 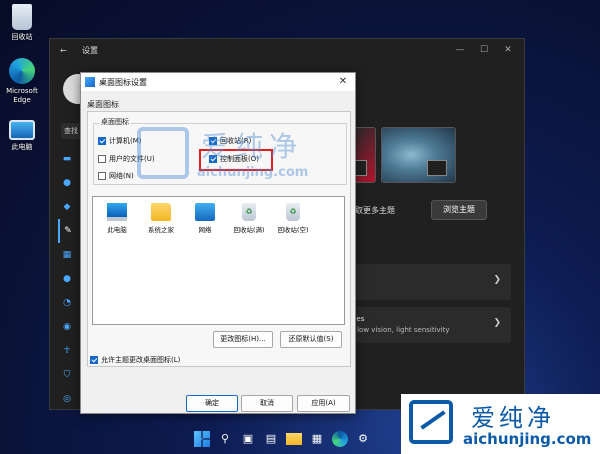 I want to click on settings-sidebar: ▬ ● ◆ ✎ ▦ ● ◔ ◉ ☥ ⛉ ◎, so click(x=67, y=279).